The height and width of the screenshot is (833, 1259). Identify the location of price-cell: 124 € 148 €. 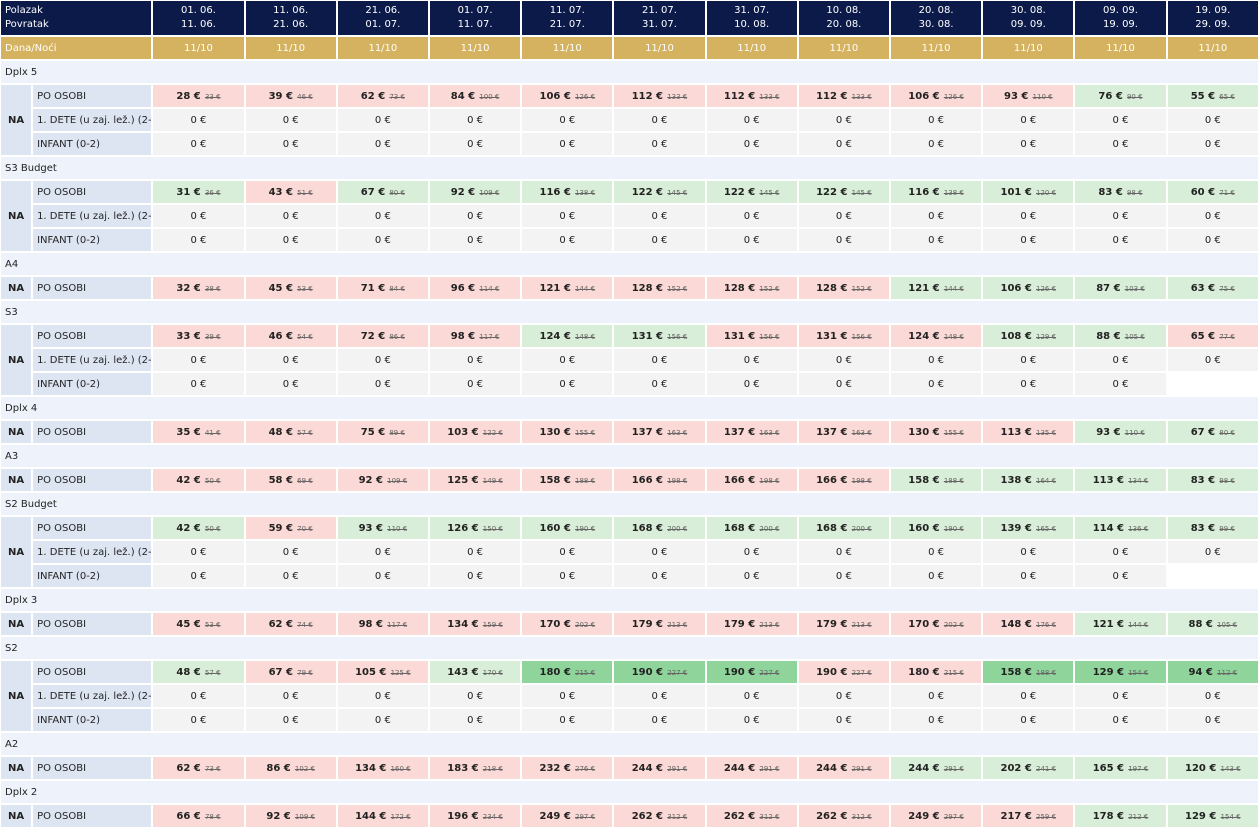
(936, 336).